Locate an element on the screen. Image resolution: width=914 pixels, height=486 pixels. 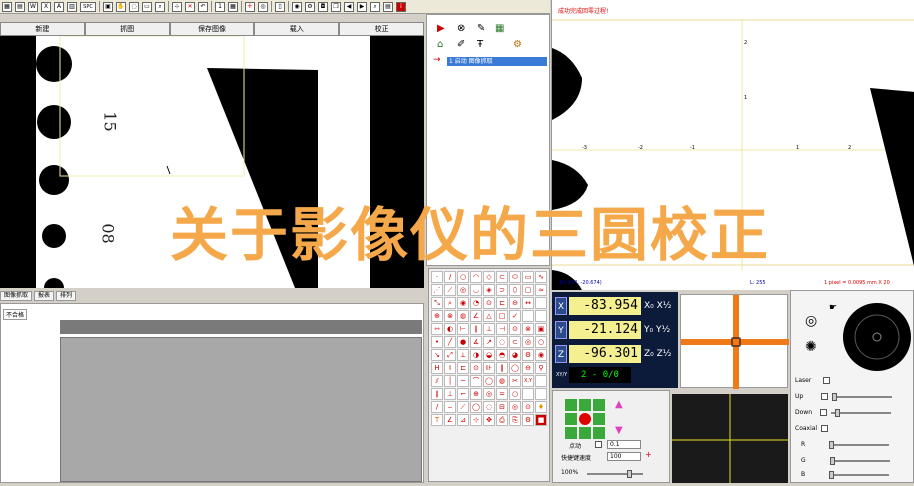
tab-fail: 不合格 is located at coordinates (15, 314).